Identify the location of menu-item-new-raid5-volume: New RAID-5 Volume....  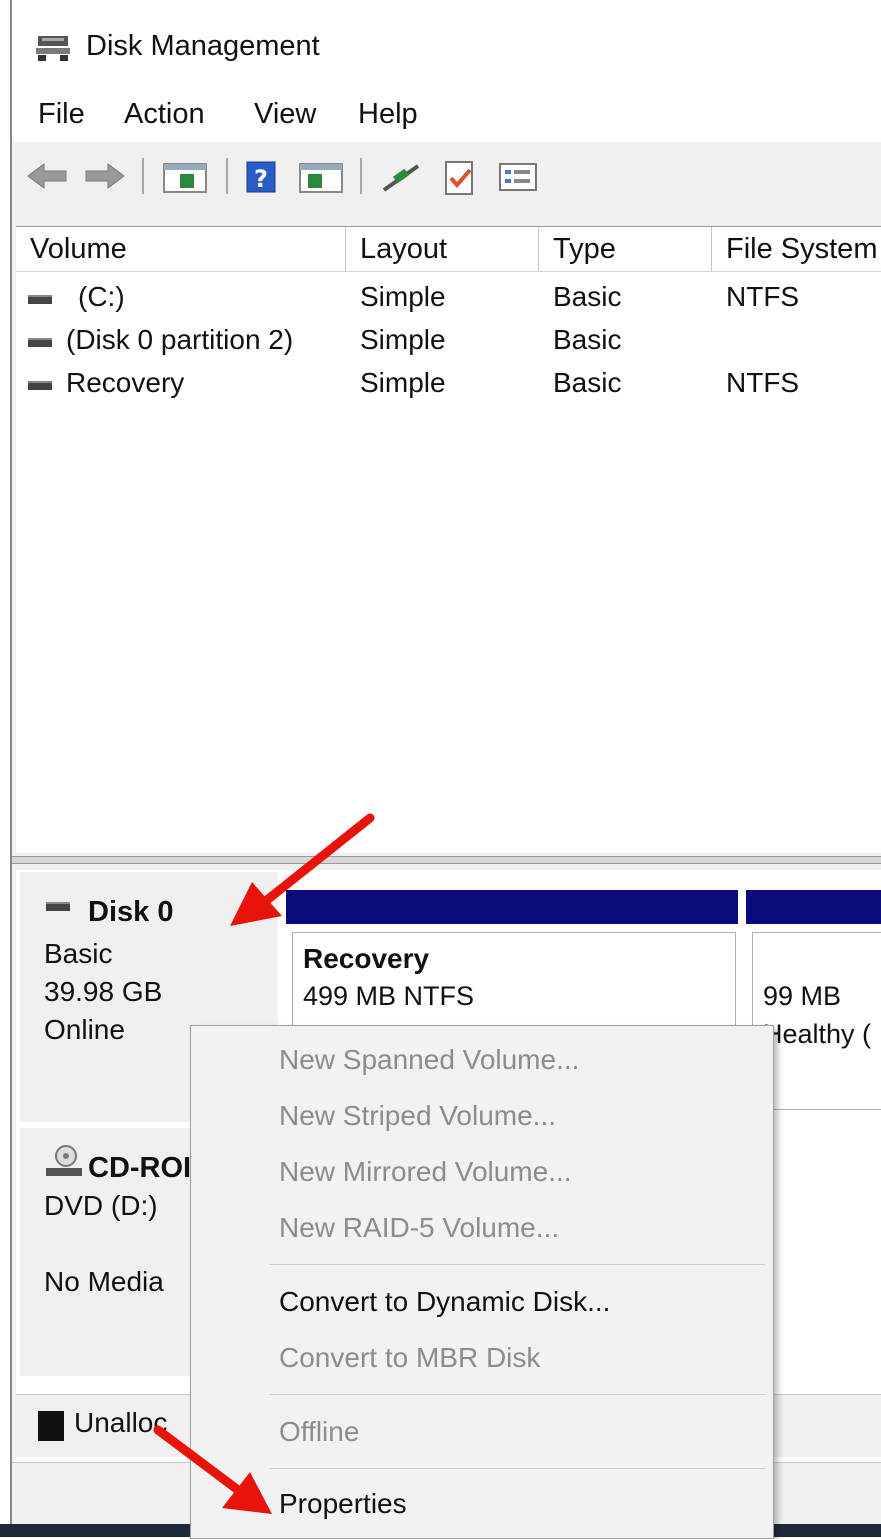
(419, 1228).